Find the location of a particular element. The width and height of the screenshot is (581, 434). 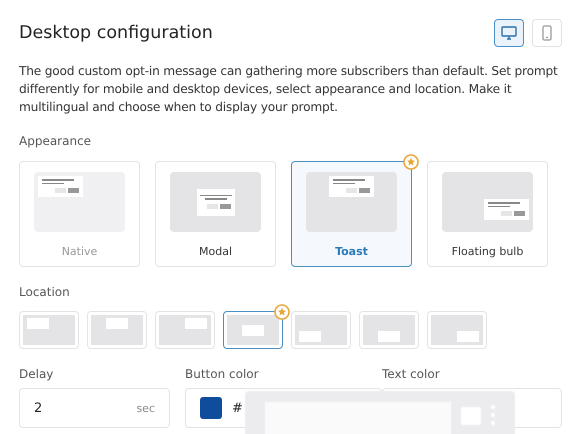

description-text: The good custom opt-in message can gathering more subscribers than default. Set prompt differently for mobile and desktop devices, select appearance and location. Make it multilingual and choose when to display your prompt. is located at coordinates (289, 89).